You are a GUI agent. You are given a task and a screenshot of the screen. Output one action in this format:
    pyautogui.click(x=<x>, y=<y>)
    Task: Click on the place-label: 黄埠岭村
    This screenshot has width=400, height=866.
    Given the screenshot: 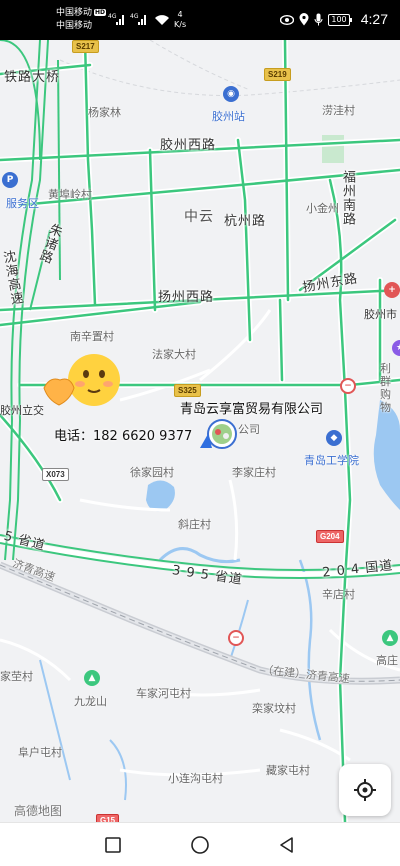 What is the action you would take?
    pyautogui.click(x=70, y=194)
    